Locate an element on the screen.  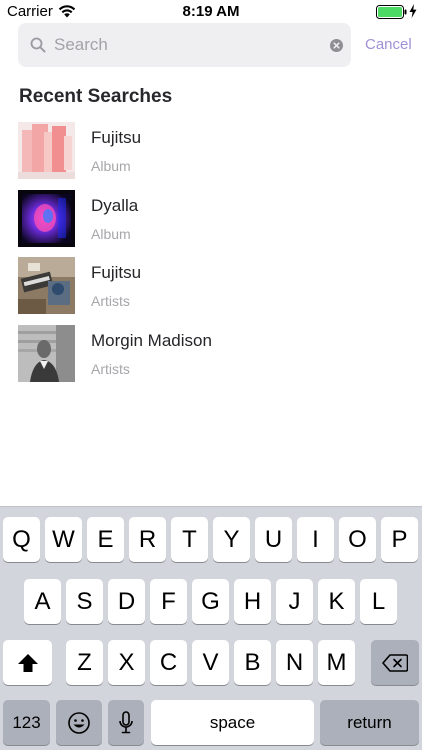
key-v: V is located at coordinates (210, 662).